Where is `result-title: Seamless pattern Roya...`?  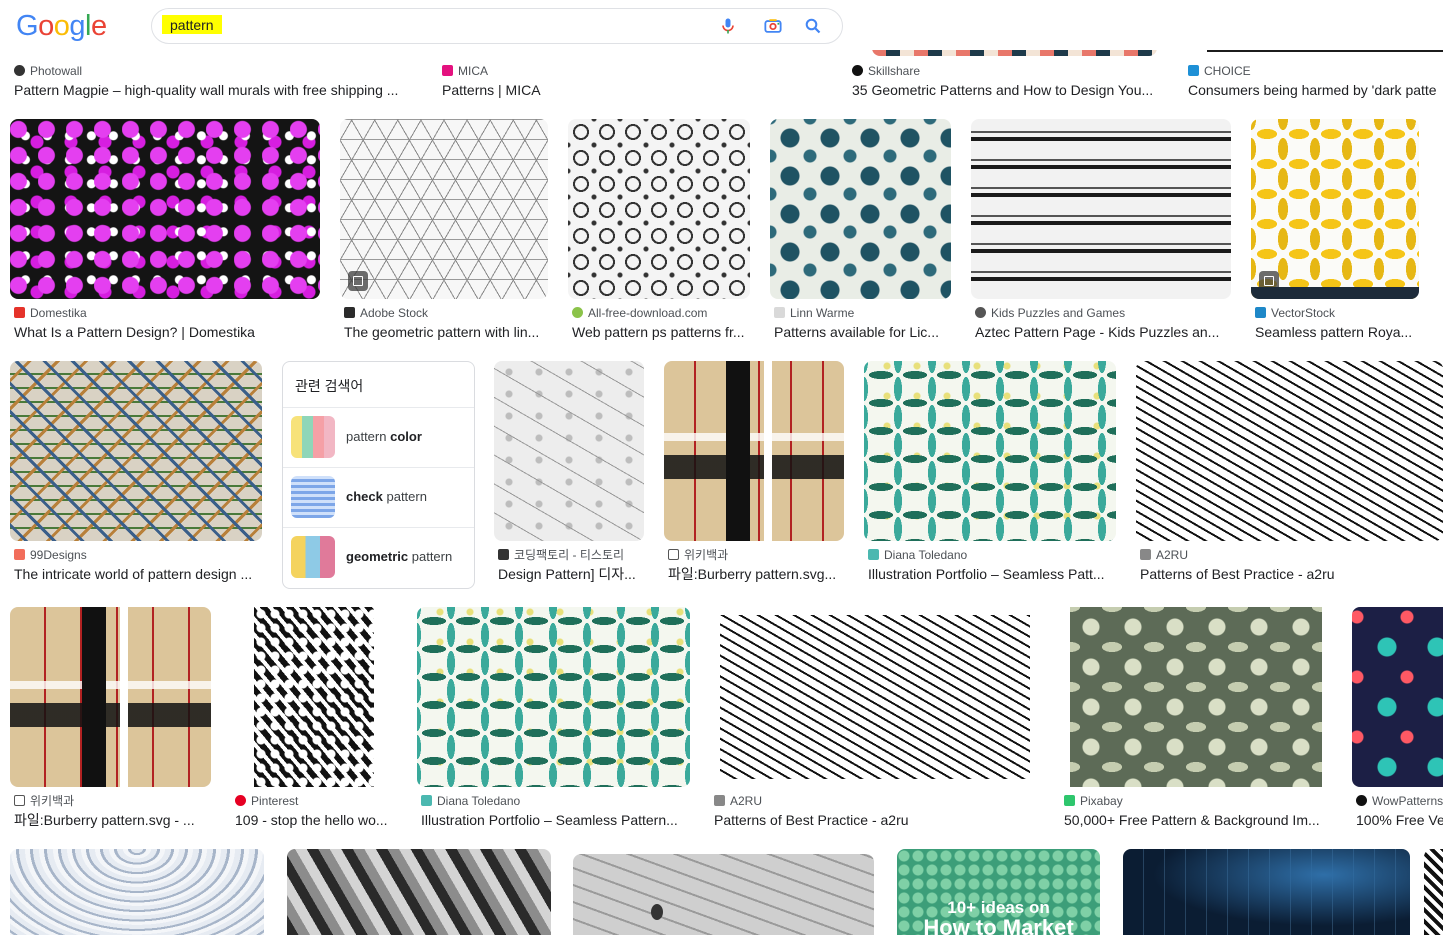
result-title: Seamless pattern Roya... is located at coordinates (1338, 332).